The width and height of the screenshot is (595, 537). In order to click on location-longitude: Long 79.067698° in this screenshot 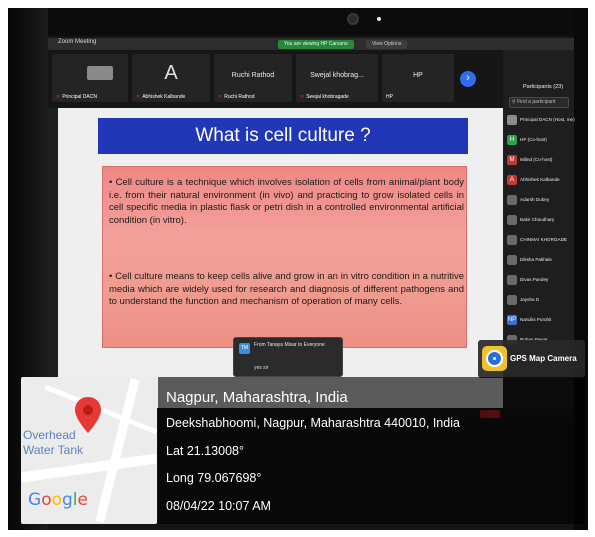, I will do `click(214, 478)`.